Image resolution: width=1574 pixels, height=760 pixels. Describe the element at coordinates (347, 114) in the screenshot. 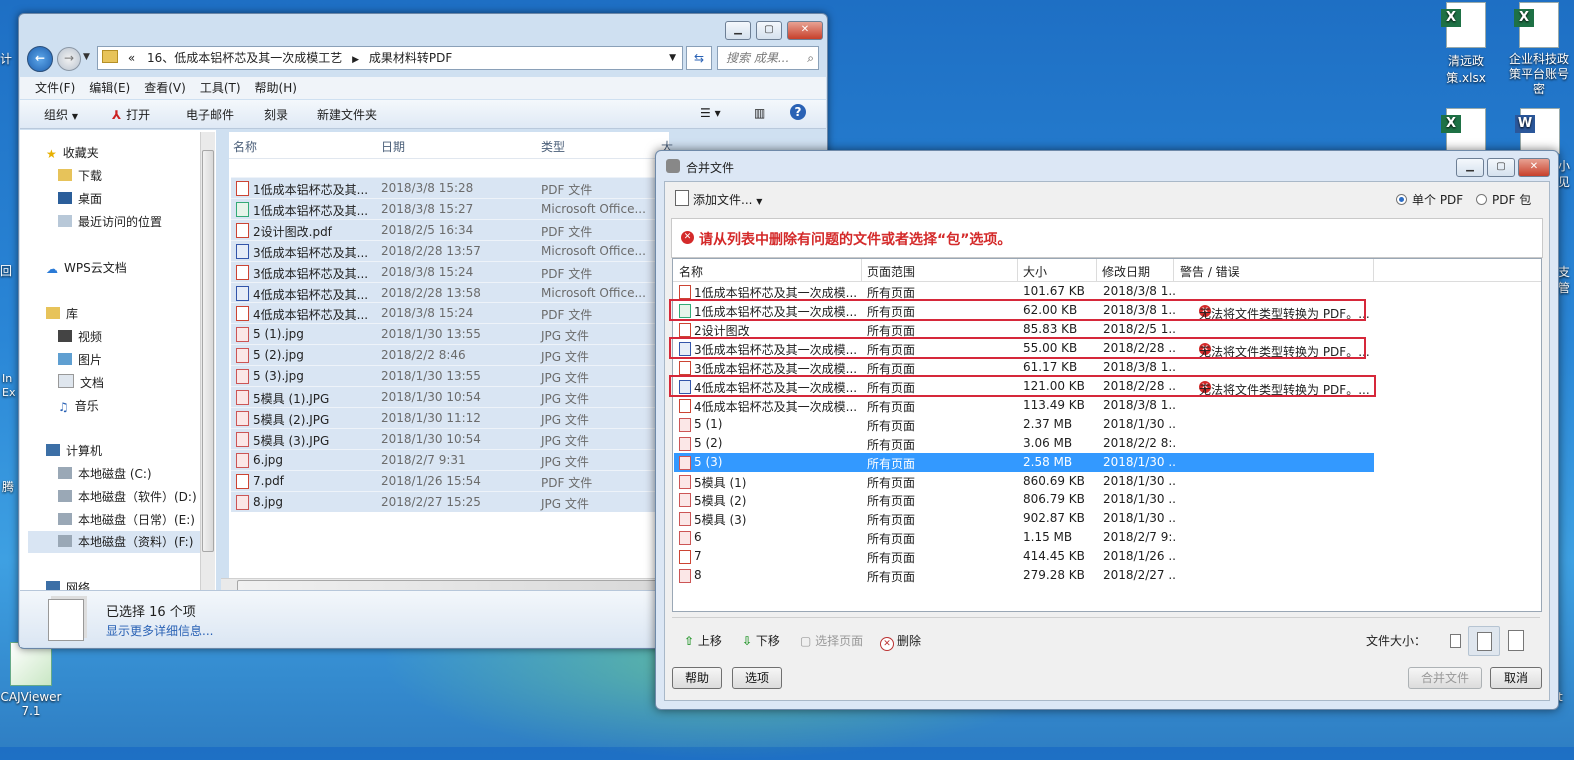

I see `new-folder-button: 新建文件夹` at that location.